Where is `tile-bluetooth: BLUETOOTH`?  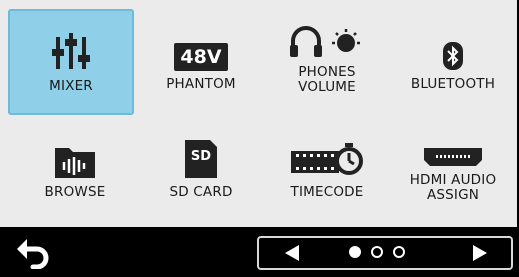 tile-bluetooth: BLUETOOTH is located at coordinates (453, 62).